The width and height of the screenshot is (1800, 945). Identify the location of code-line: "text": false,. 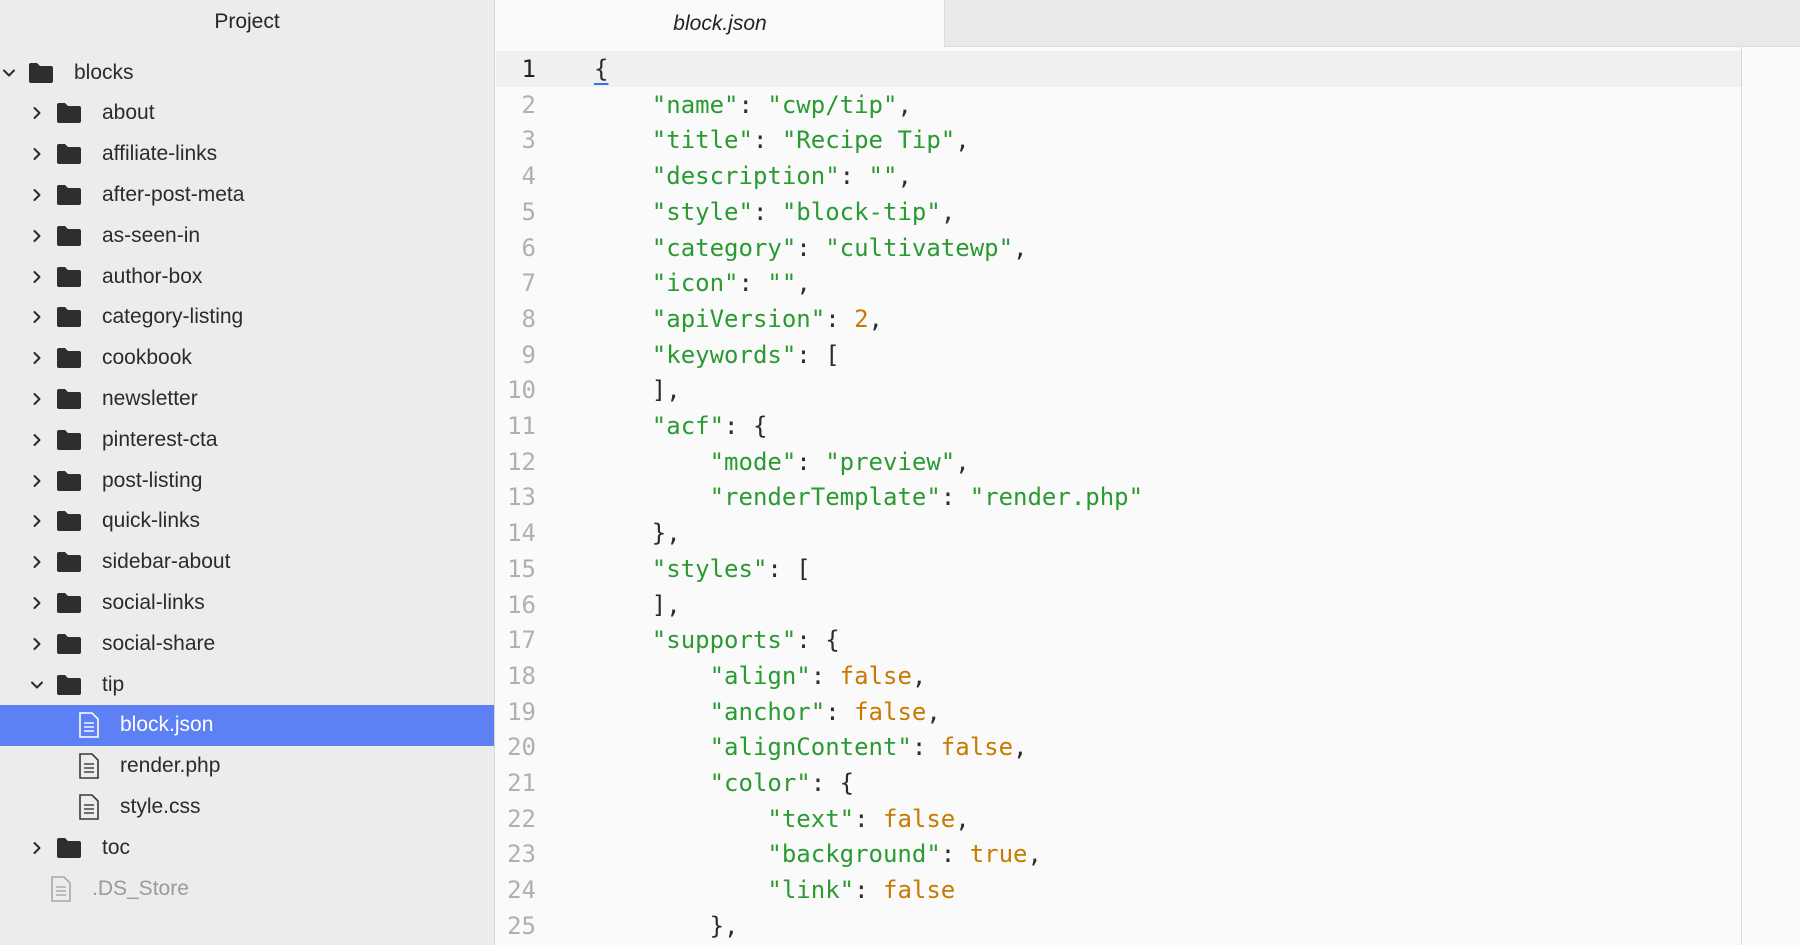
(782, 819).